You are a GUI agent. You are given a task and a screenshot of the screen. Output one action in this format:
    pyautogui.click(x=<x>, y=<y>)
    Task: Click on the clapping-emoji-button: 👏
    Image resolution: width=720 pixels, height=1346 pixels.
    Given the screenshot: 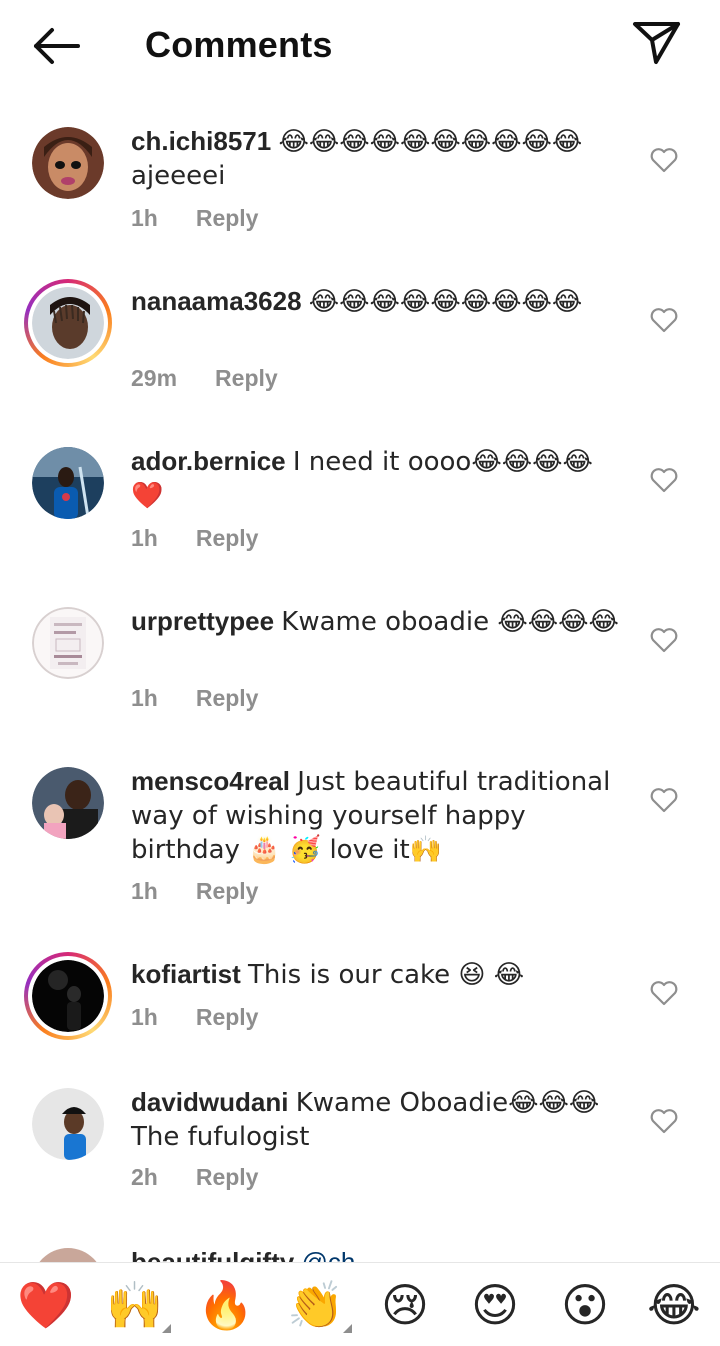 What is the action you would take?
    pyautogui.click(x=319, y=1305)
    